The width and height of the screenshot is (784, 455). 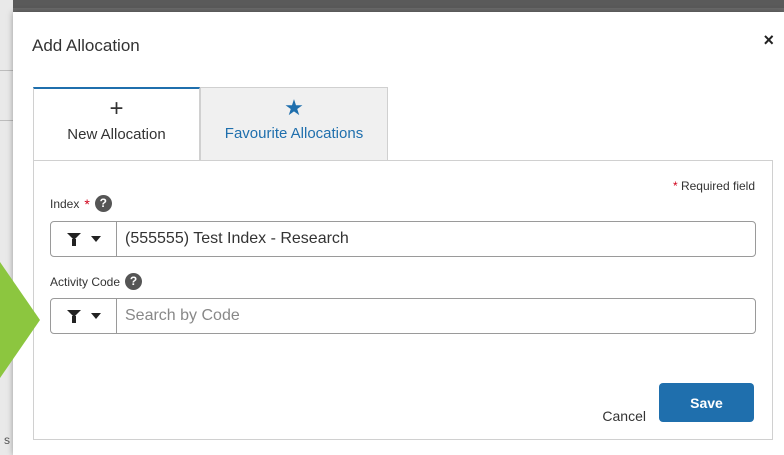 What do you see at coordinates (7, 440) in the screenshot?
I see `background-text: s` at bounding box center [7, 440].